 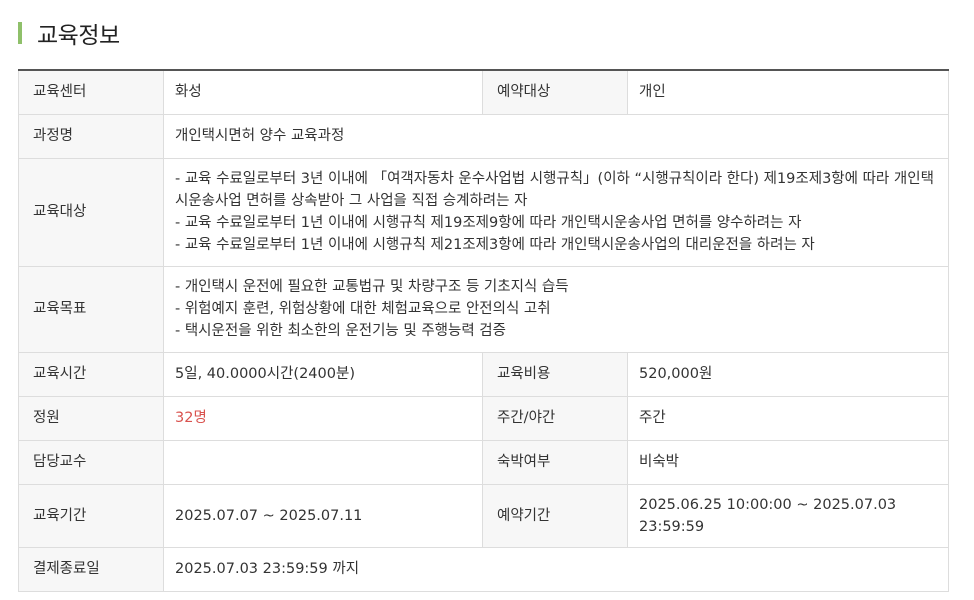 I want to click on capacity-label: 정원, so click(x=91, y=418).